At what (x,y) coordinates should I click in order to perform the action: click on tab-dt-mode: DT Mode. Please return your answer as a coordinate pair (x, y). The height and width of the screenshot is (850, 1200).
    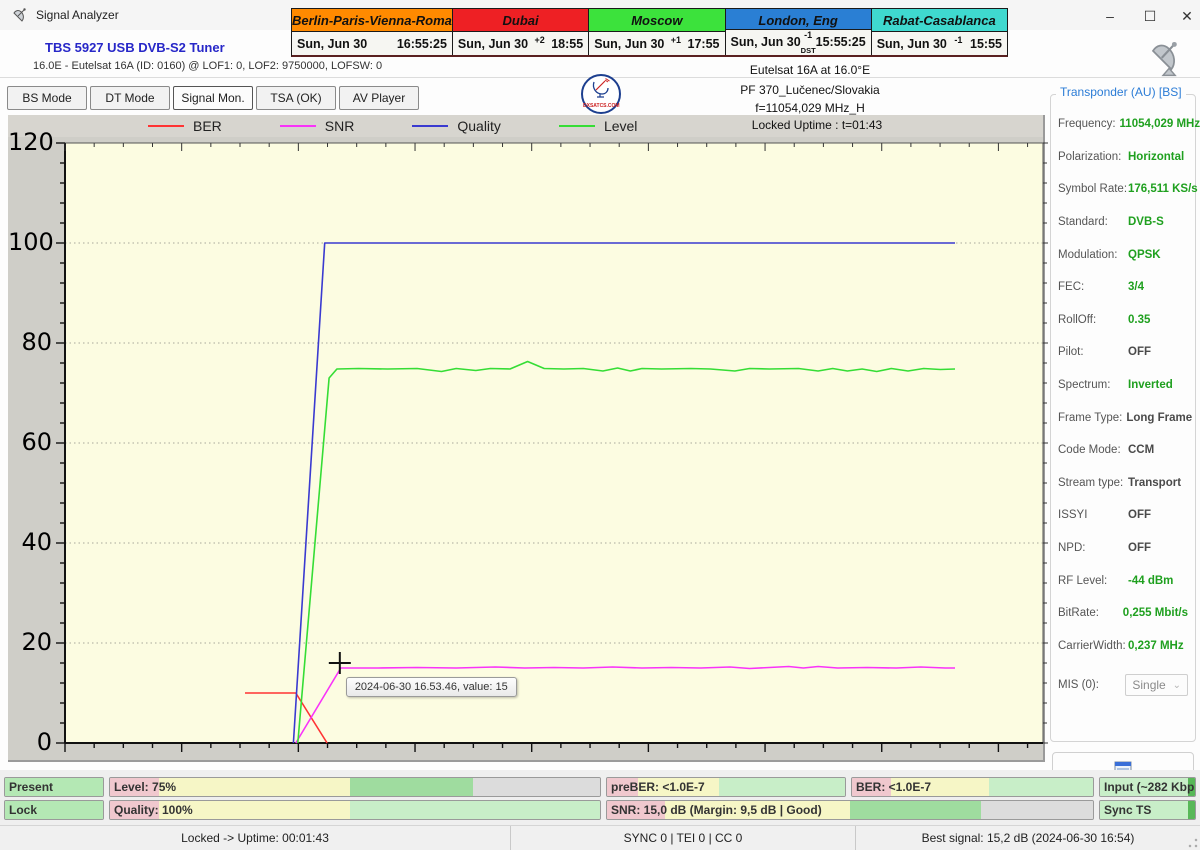
    Looking at the image, I should click on (130, 98).